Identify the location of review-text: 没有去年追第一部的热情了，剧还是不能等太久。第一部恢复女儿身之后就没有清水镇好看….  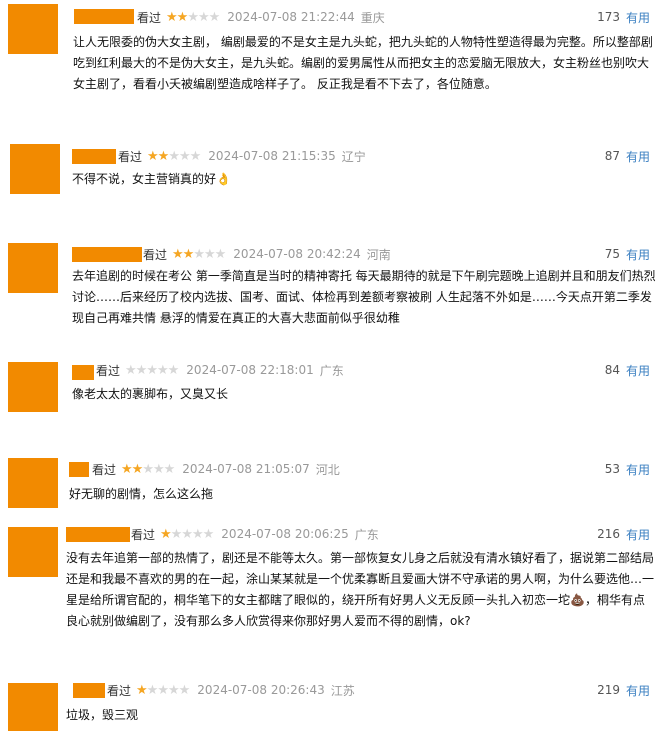
(360, 589).